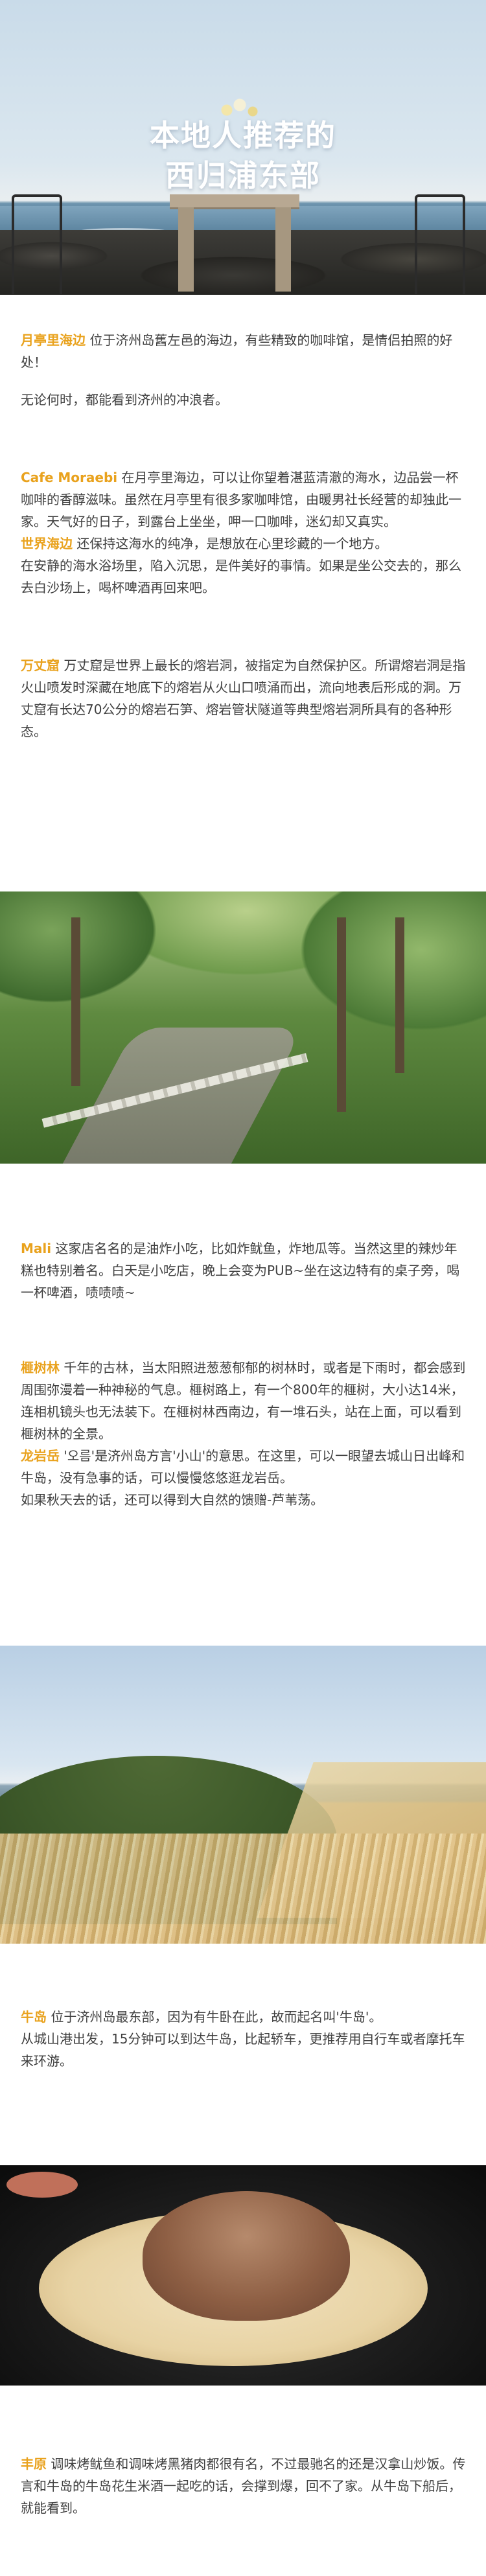 The width and height of the screenshot is (486, 2576). What do you see at coordinates (47, 543) in the screenshot?
I see `place-name: 世界海边` at bounding box center [47, 543].